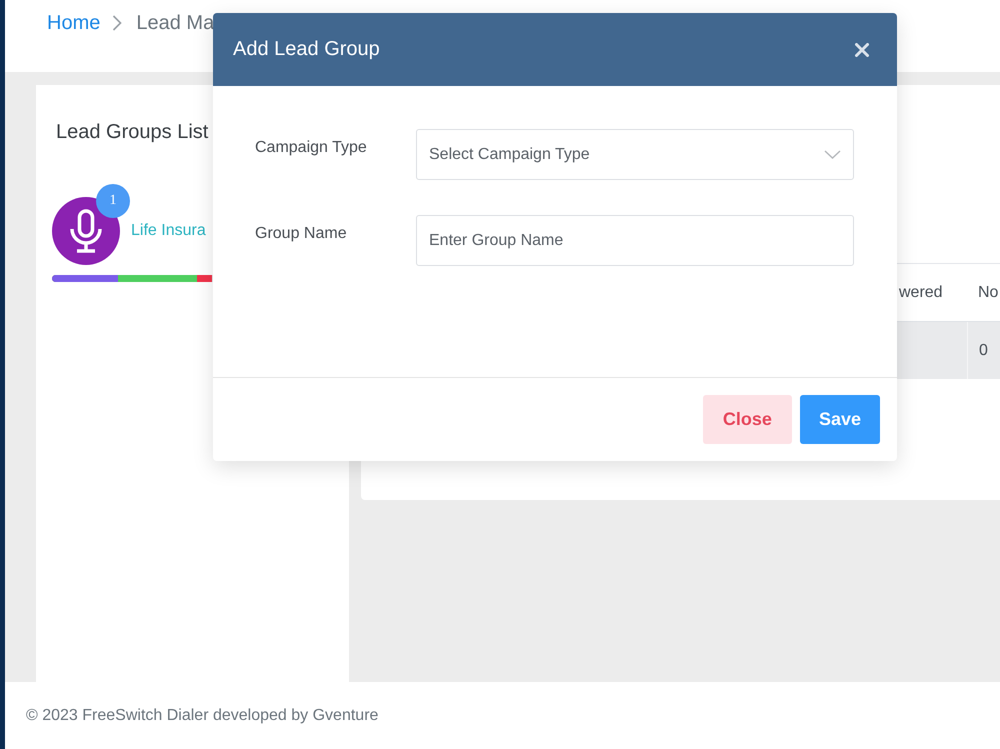 Image resolution: width=1000 pixels, height=749 pixels. I want to click on save-button: Save, so click(840, 419).